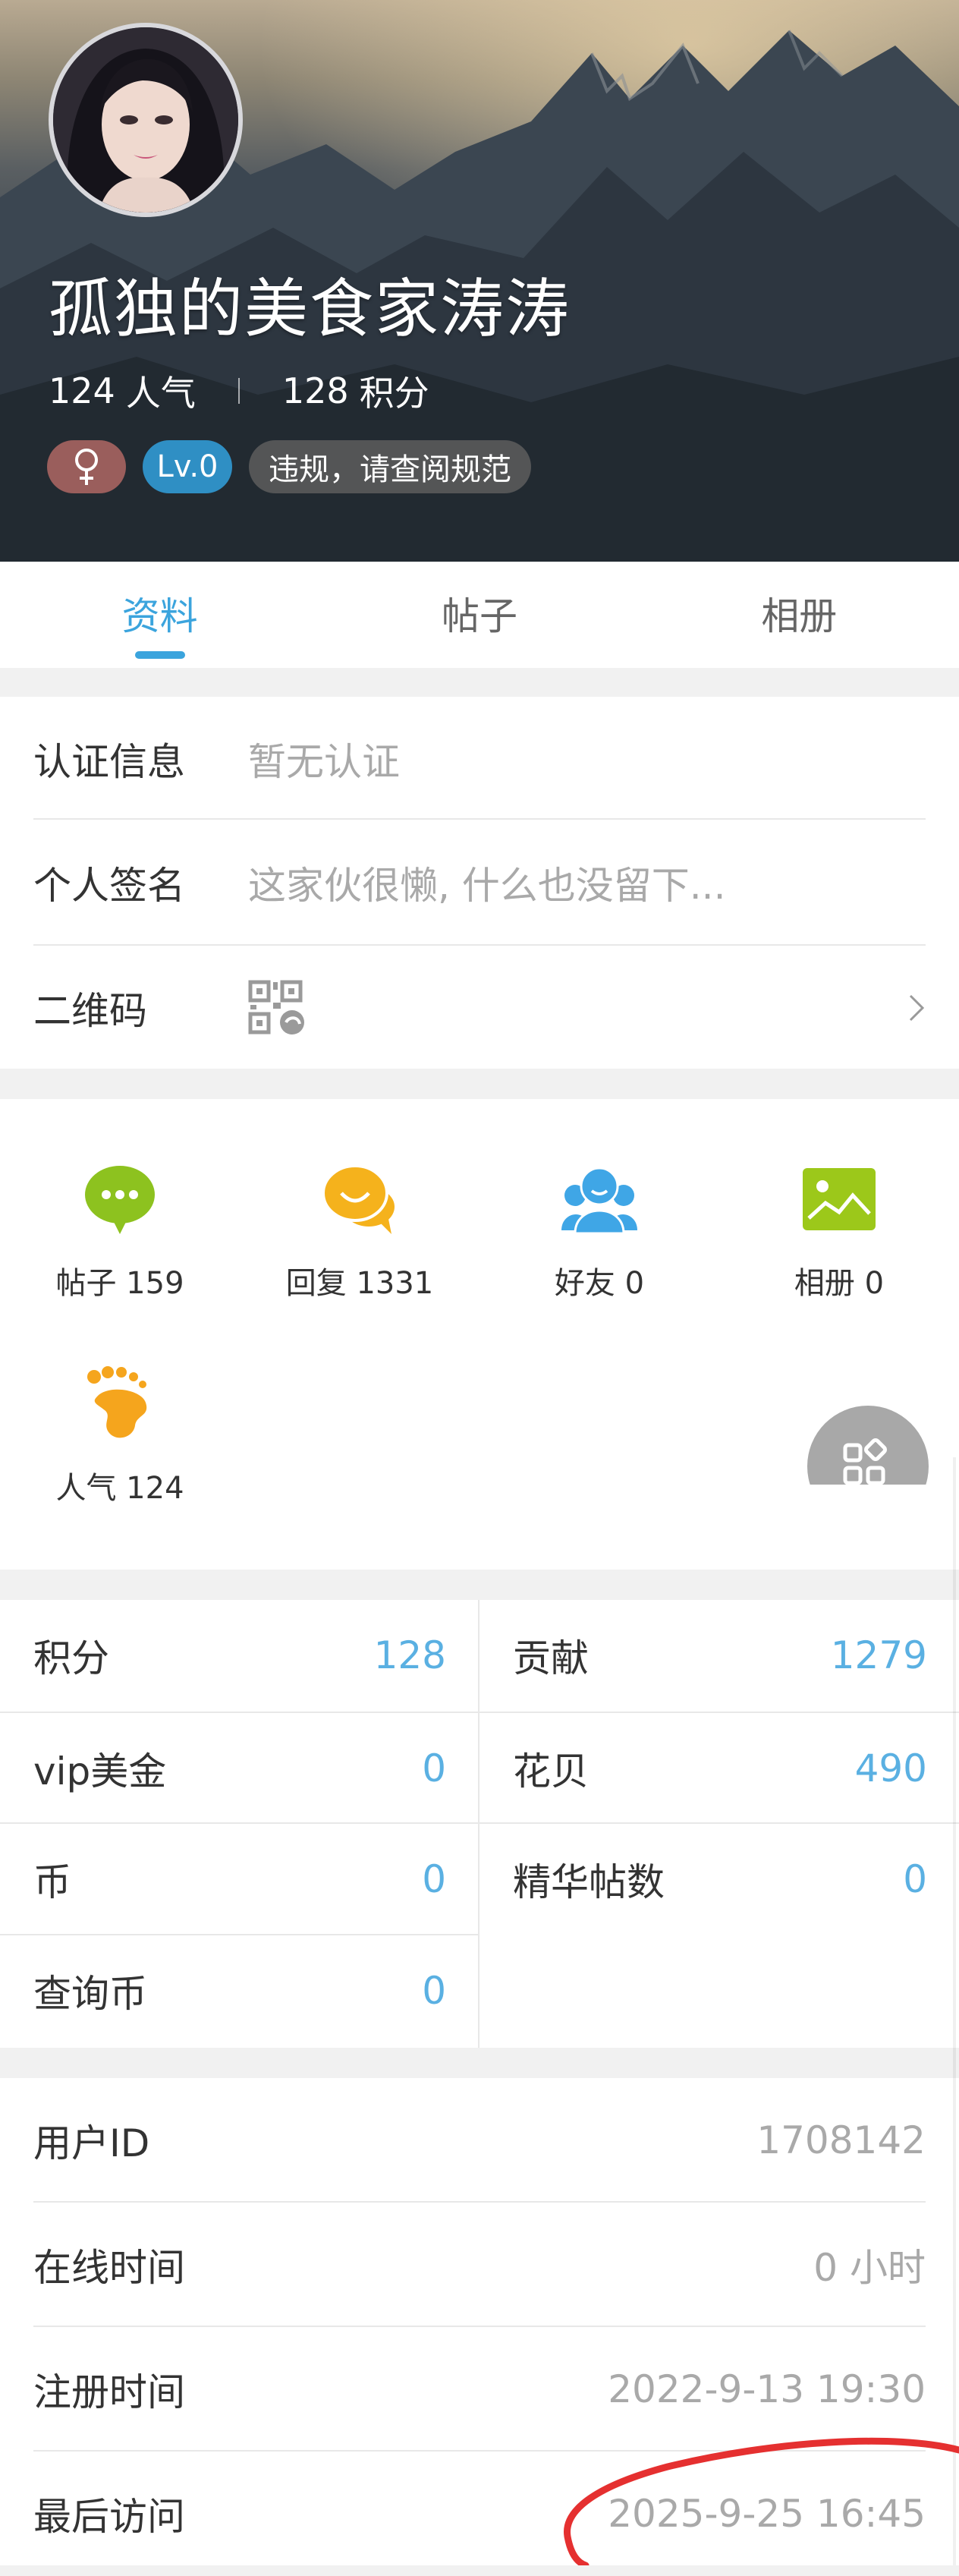 The width and height of the screenshot is (959, 2576). What do you see at coordinates (480, 2389) in the screenshot?
I see `register-time-row: 注册时间 2022-9-13 19:30` at bounding box center [480, 2389].